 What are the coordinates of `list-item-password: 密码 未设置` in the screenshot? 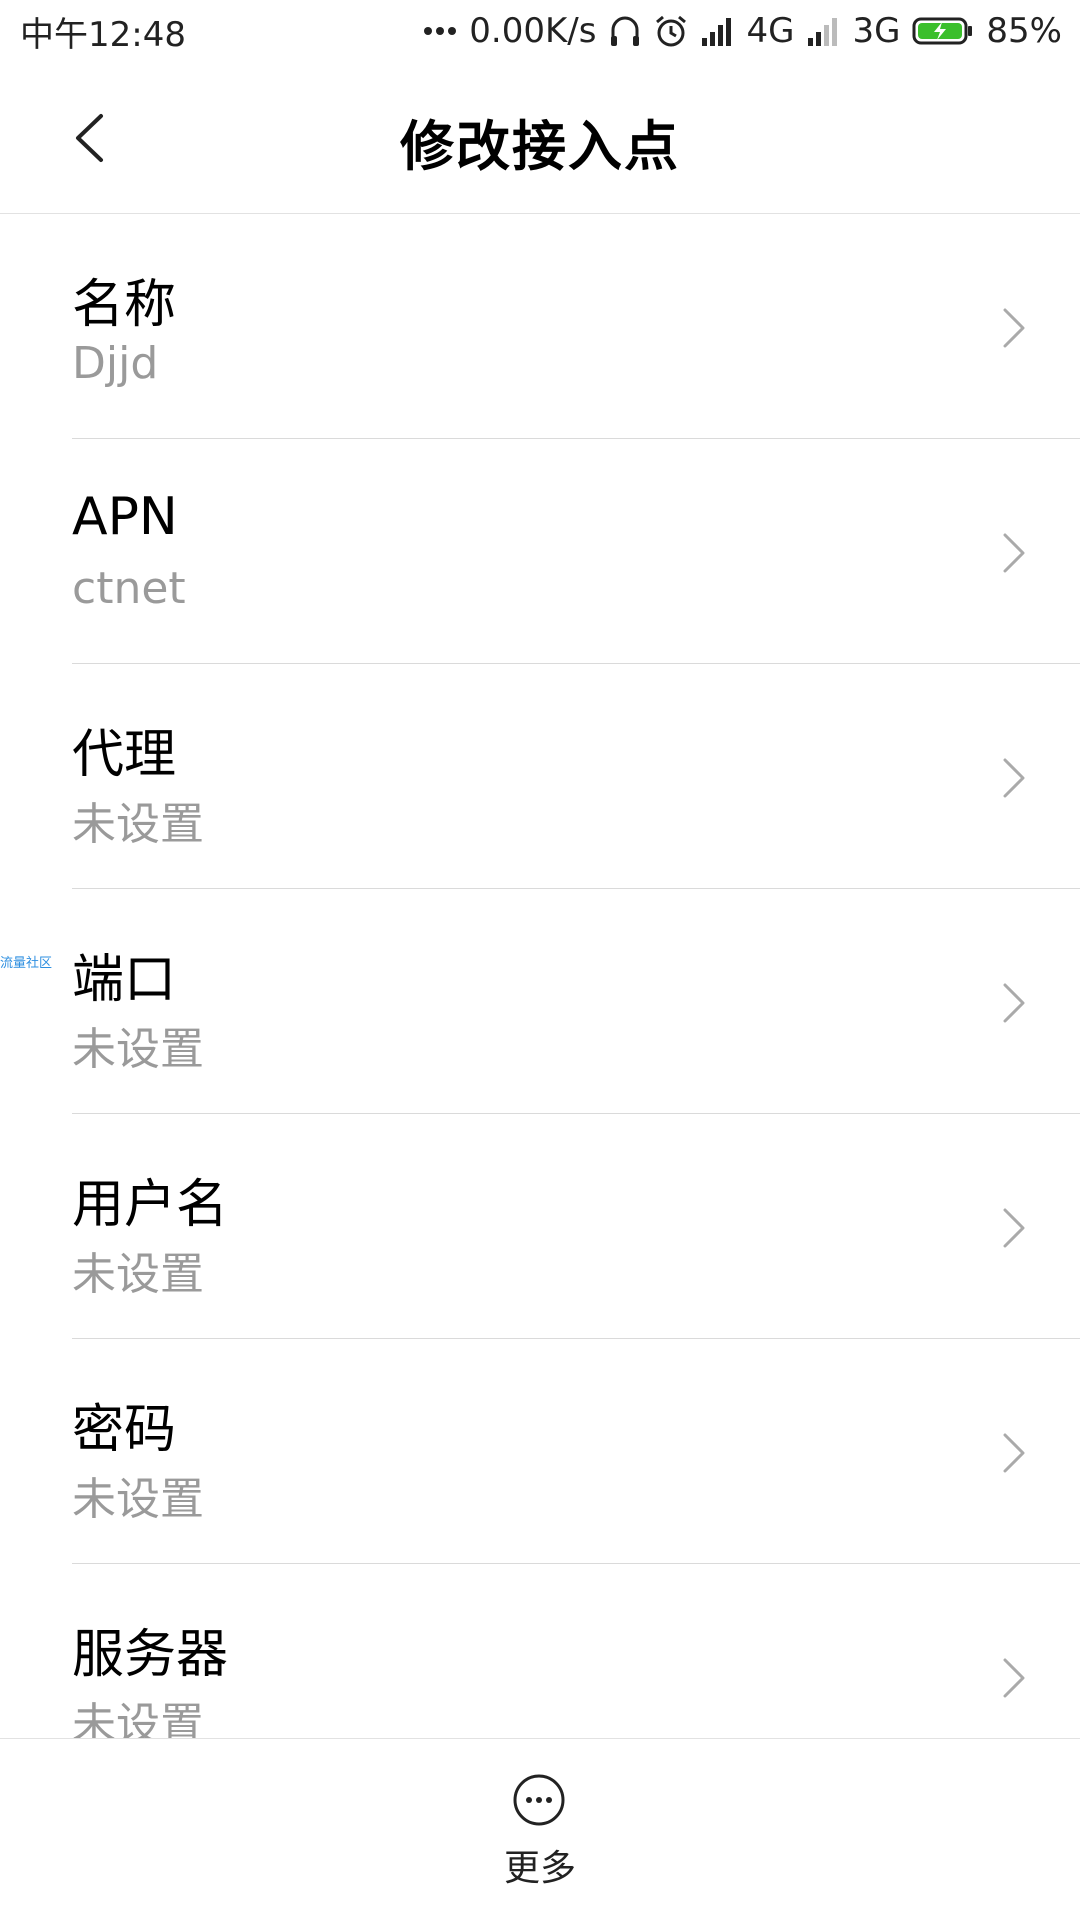 It's located at (540, 1451).